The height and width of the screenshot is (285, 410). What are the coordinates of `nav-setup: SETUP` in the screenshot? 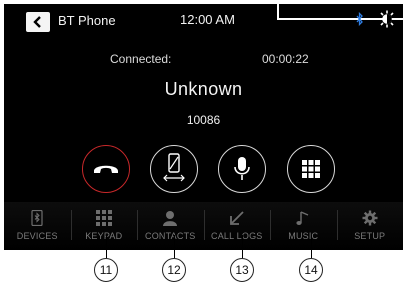 It's located at (370, 226).